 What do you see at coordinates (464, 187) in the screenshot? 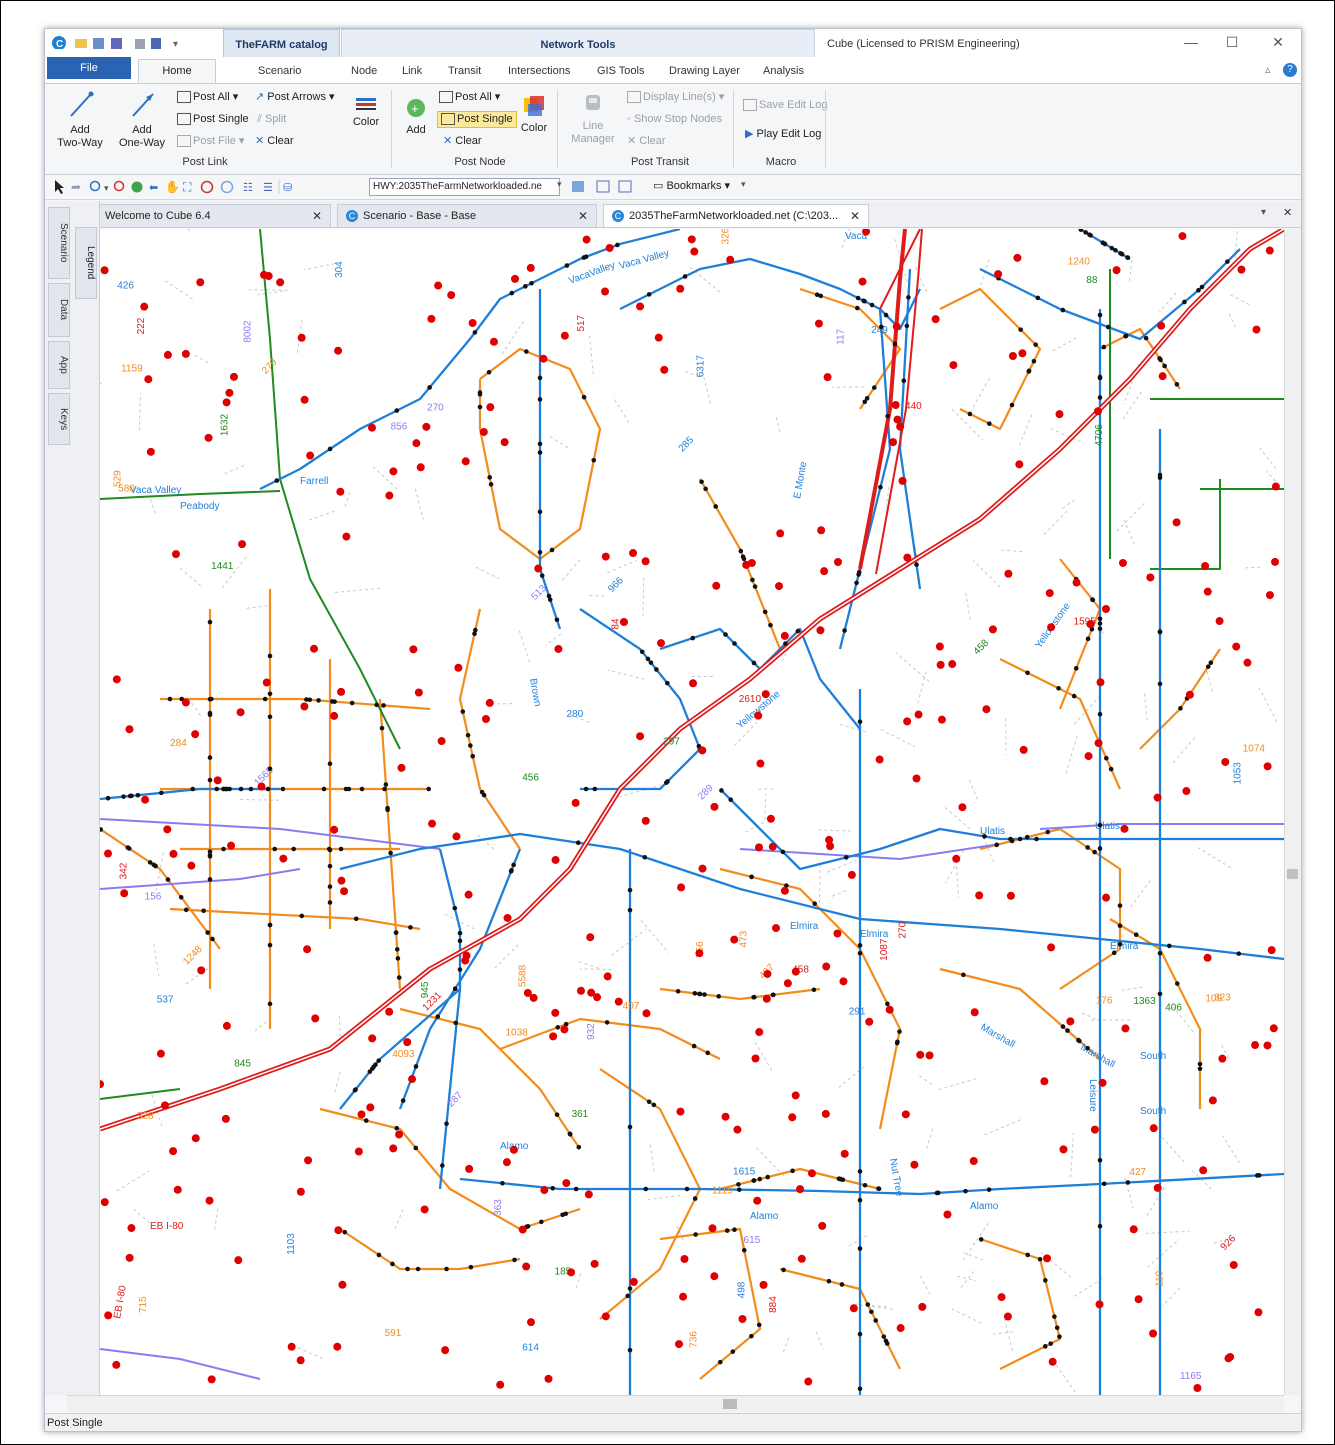
I see `layer-select: HWY:2035TheFarmNetworkloaded.ne` at bounding box center [464, 187].